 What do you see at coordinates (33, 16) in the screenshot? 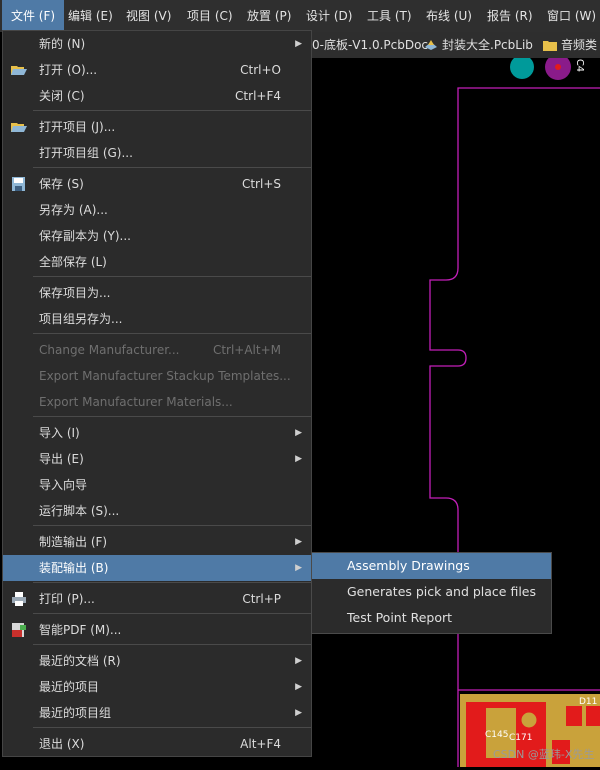
I see `menu-file: 文件 (F)` at bounding box center [33, 16].